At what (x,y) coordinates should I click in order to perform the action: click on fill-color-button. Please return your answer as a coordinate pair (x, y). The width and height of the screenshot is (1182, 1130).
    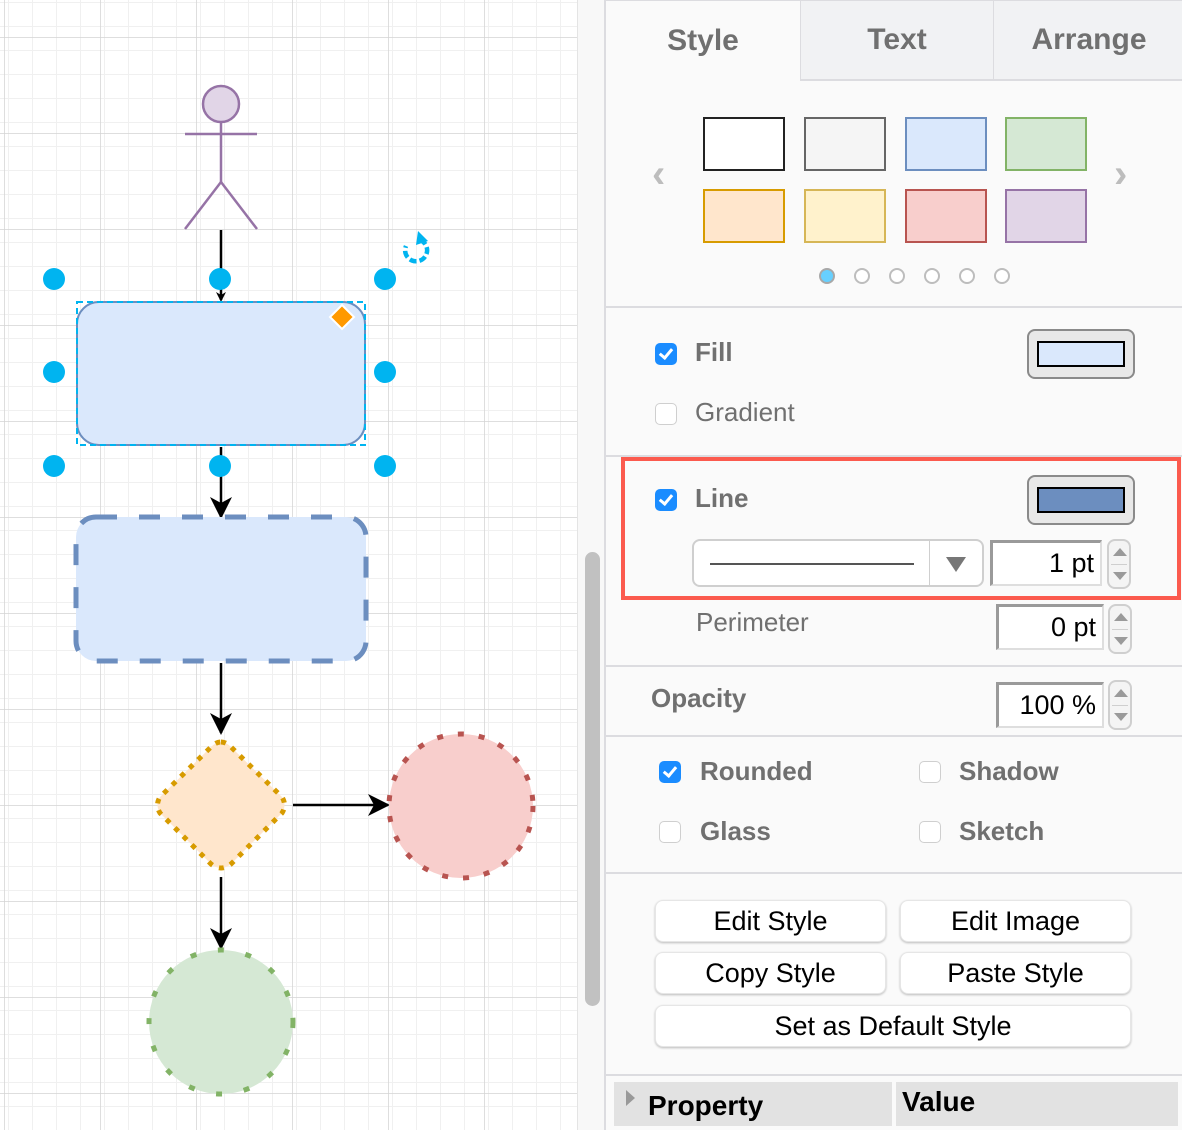
    Looking at the image, I should click on (1081, 354).